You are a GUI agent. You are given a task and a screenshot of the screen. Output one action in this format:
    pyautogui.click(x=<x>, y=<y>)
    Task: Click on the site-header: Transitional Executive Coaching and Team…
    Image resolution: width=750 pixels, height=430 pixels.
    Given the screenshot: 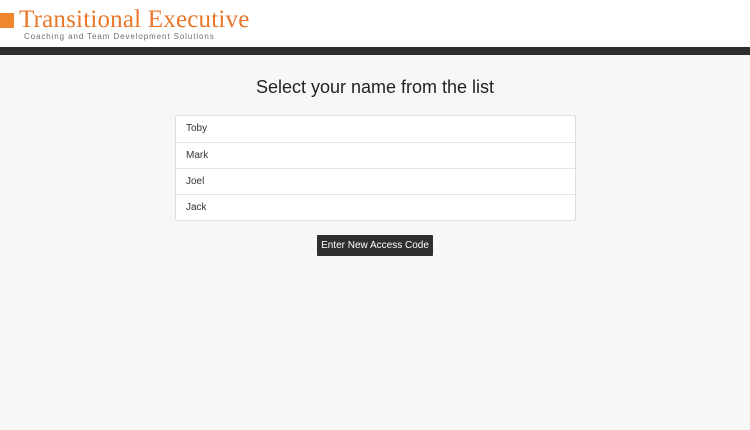 What is the action you would take?
    pyautogui.click(x=375, y=23)
    